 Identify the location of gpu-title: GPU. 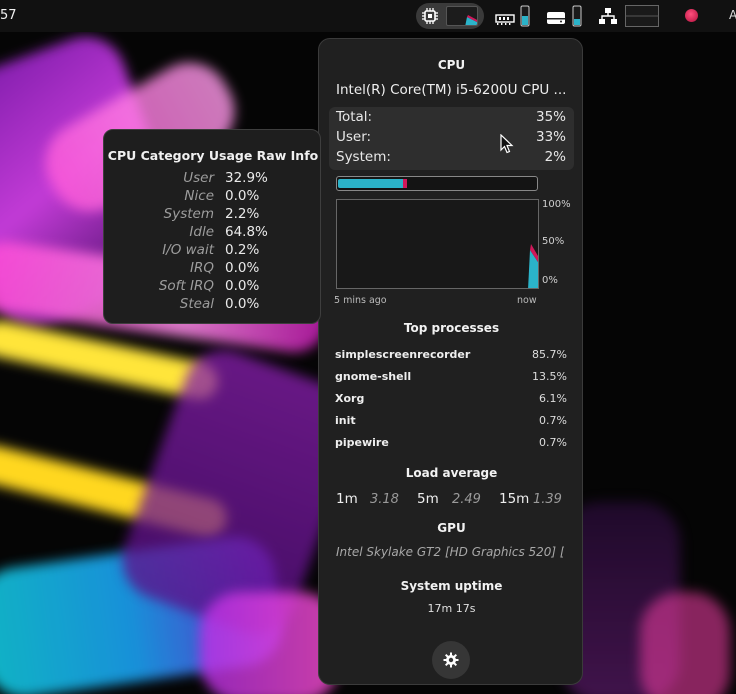
(451, 528).